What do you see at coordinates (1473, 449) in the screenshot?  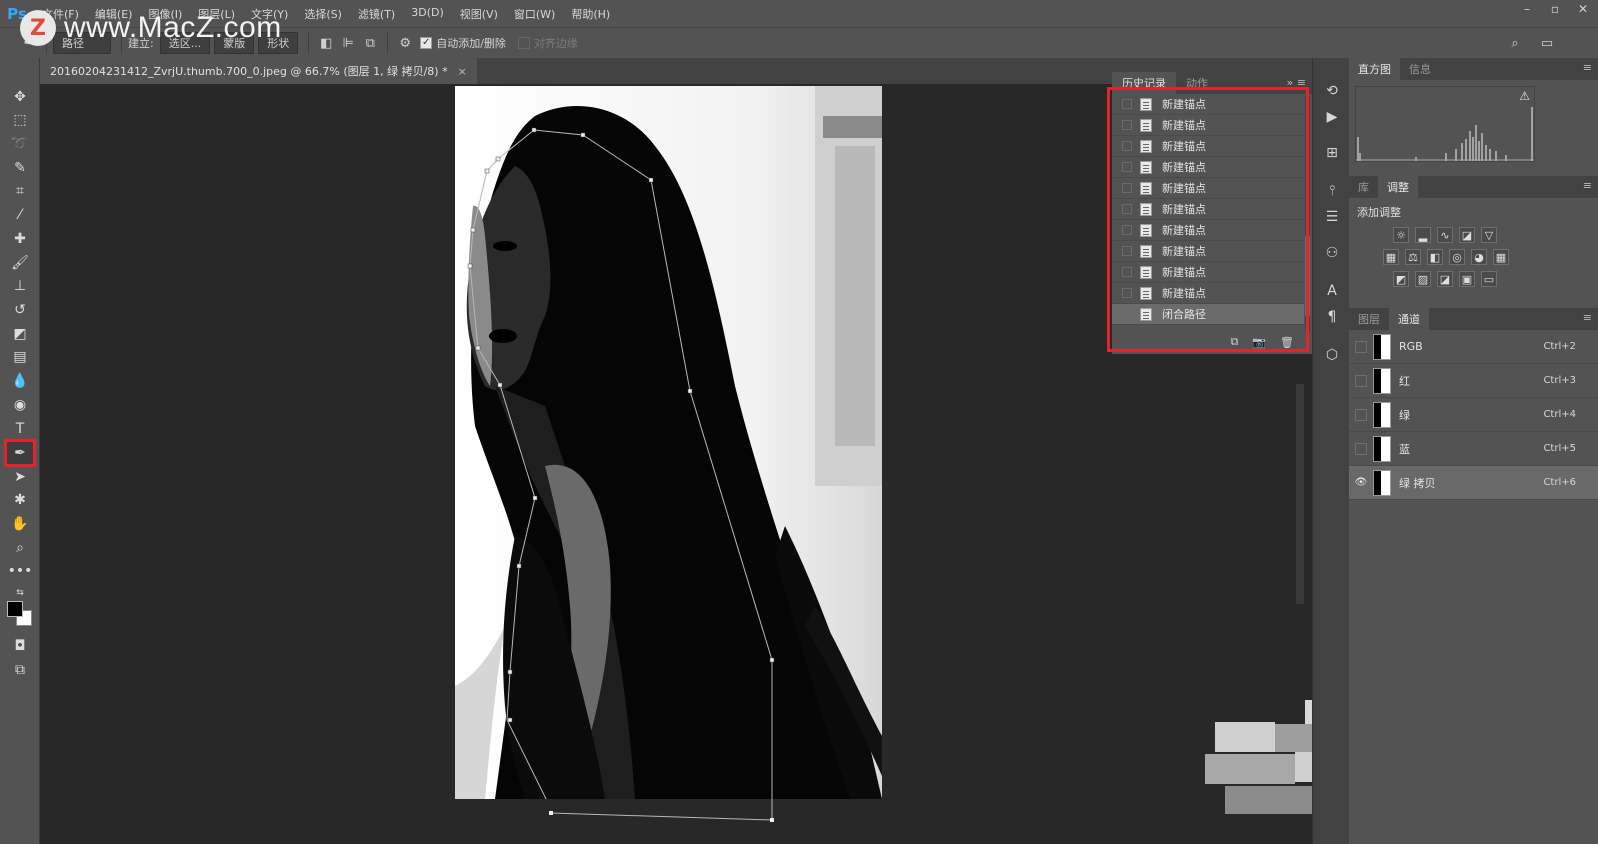 I see `channel-row: 蓝 Ctrl+5` at bounding box center [1473, 449].